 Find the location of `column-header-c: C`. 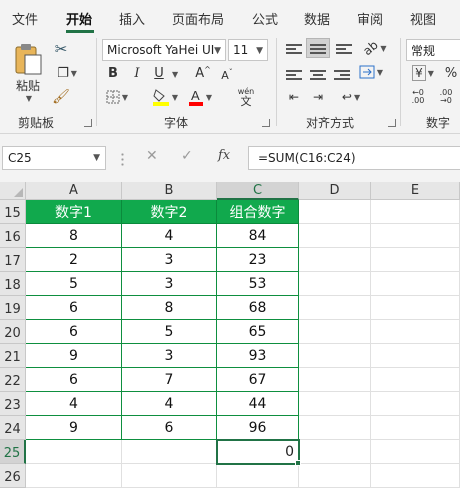

column-header-c: C is located at coordinates (258, 191).